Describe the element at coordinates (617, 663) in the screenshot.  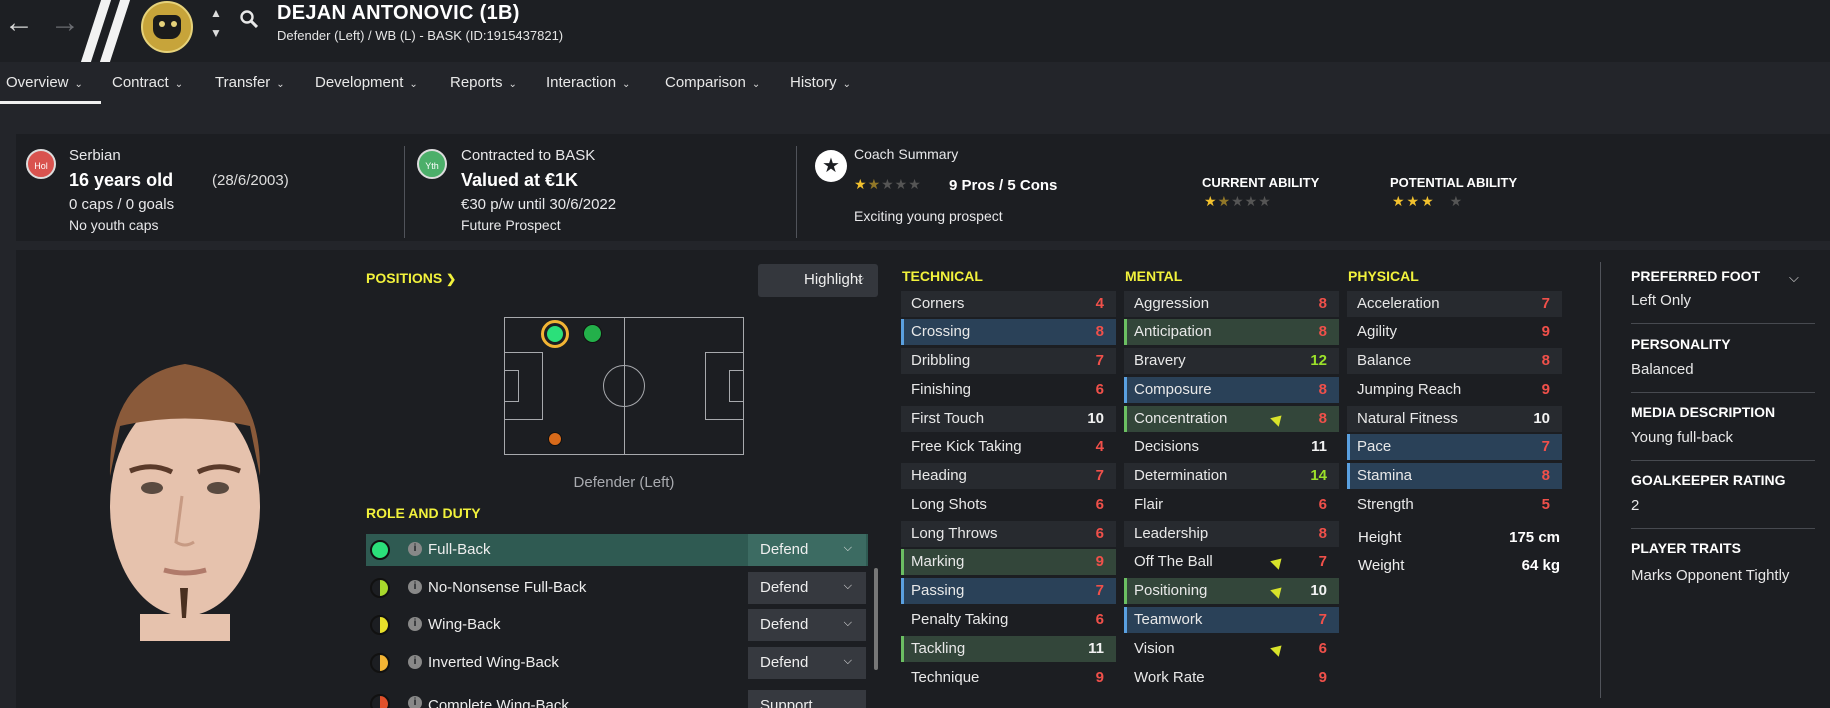
I see `role-row-inverted-wing-back: i Inverted Wing-Back Defend ⌵` at that location.